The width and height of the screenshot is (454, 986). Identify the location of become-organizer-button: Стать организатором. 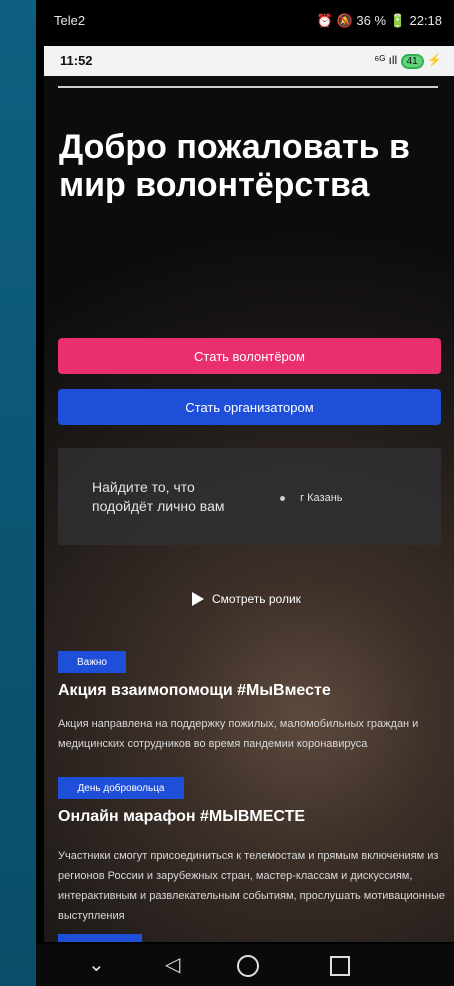
(249, 407).